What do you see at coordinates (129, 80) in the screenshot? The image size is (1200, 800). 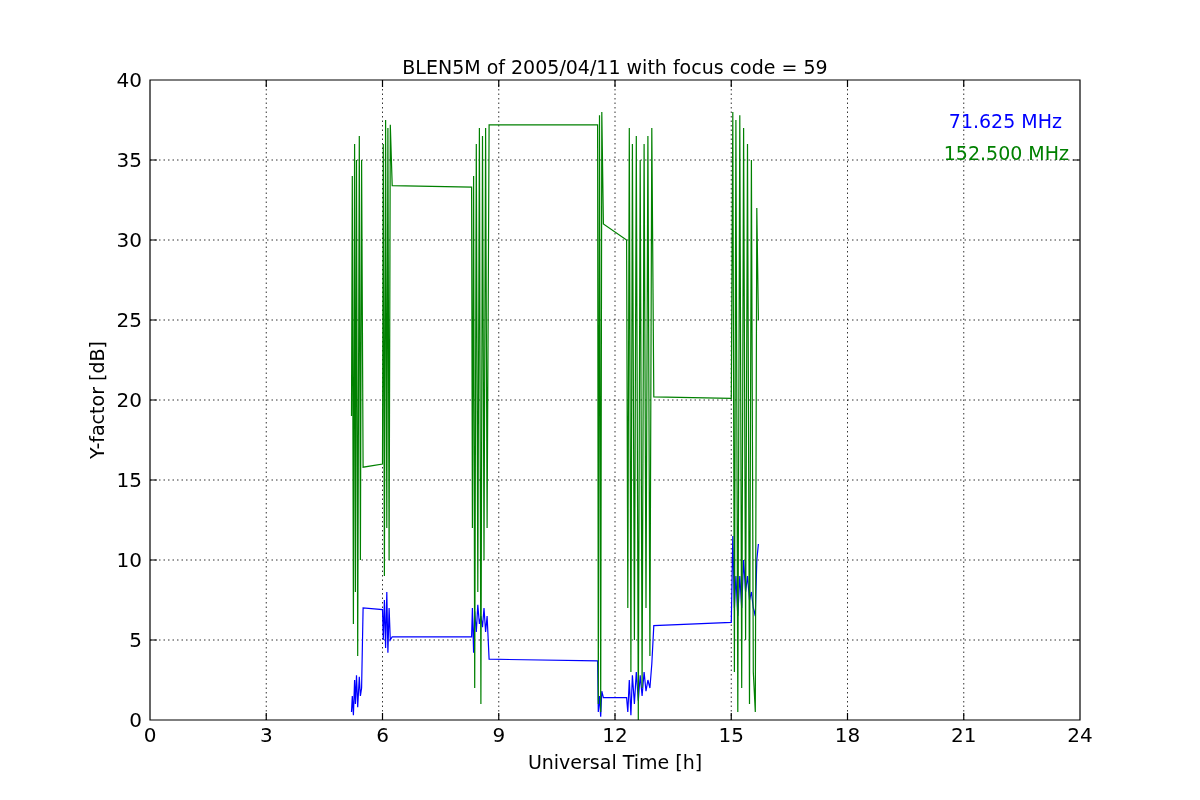 I see `tick-label: 40` at bounding box center [129, 80].